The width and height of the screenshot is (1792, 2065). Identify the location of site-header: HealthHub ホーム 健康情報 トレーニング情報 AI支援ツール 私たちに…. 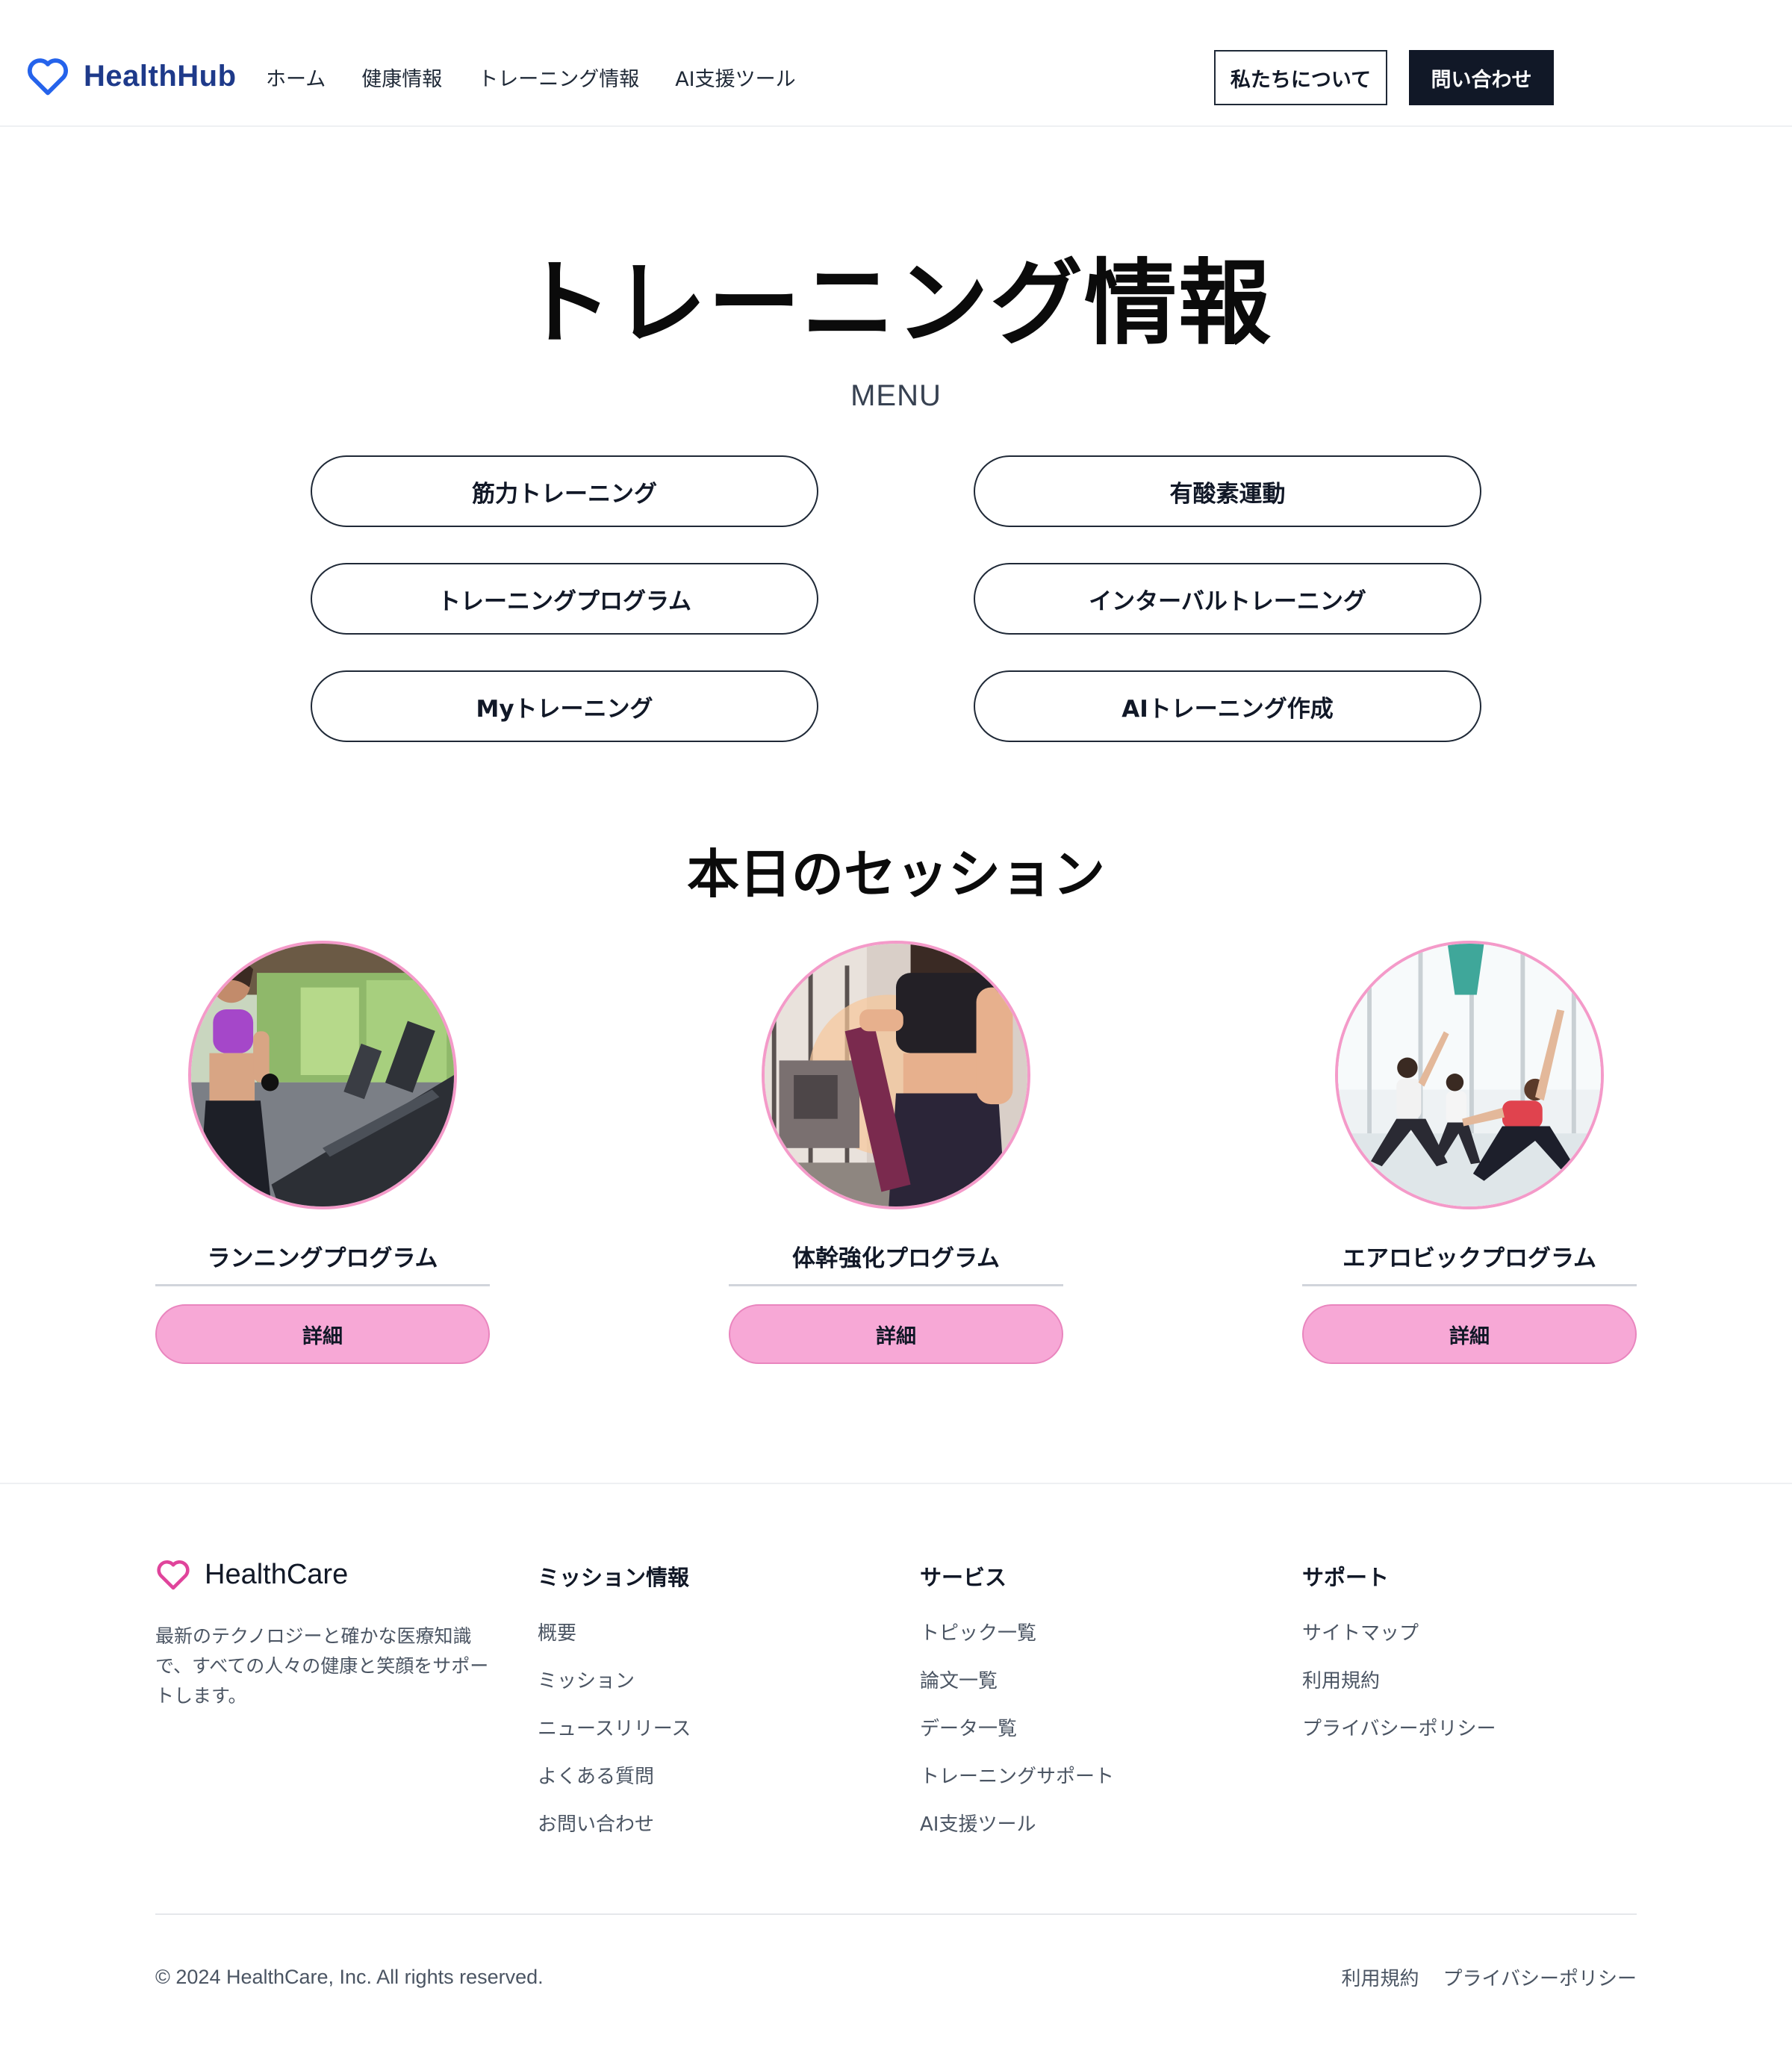
(896, 63).